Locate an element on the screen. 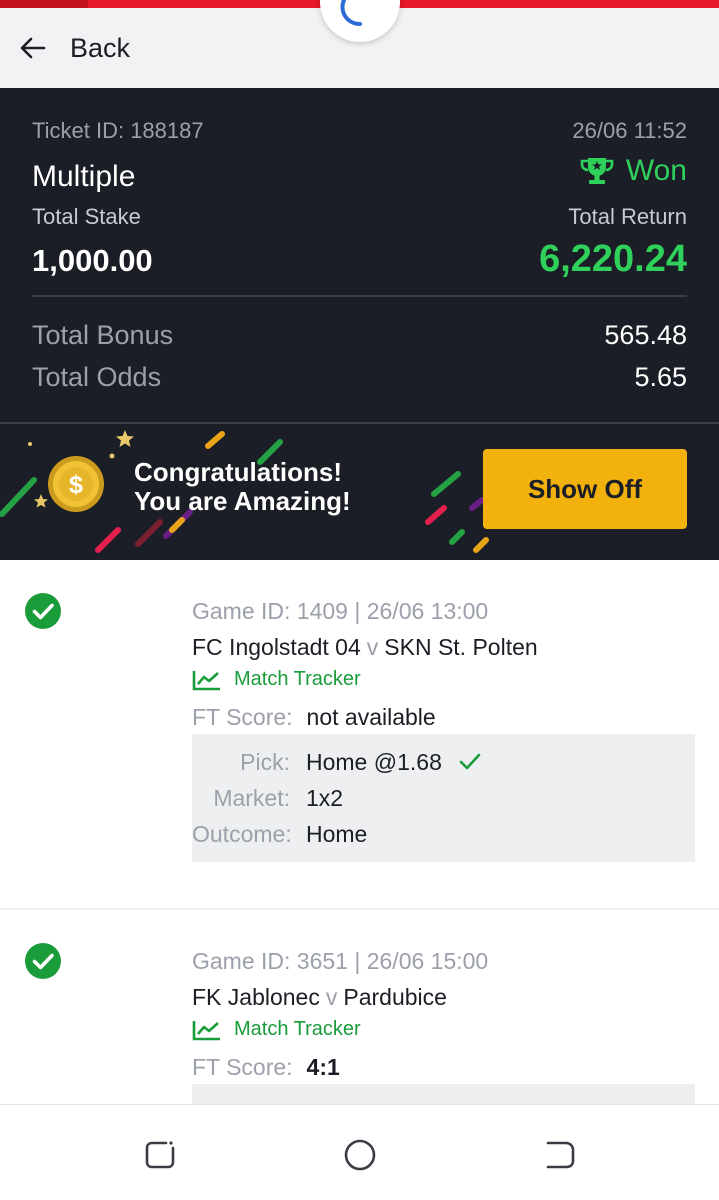 The width and height of the screenshot is (719, 1200). total-odds-value: 5.65 is located at coordinates (660, 377).